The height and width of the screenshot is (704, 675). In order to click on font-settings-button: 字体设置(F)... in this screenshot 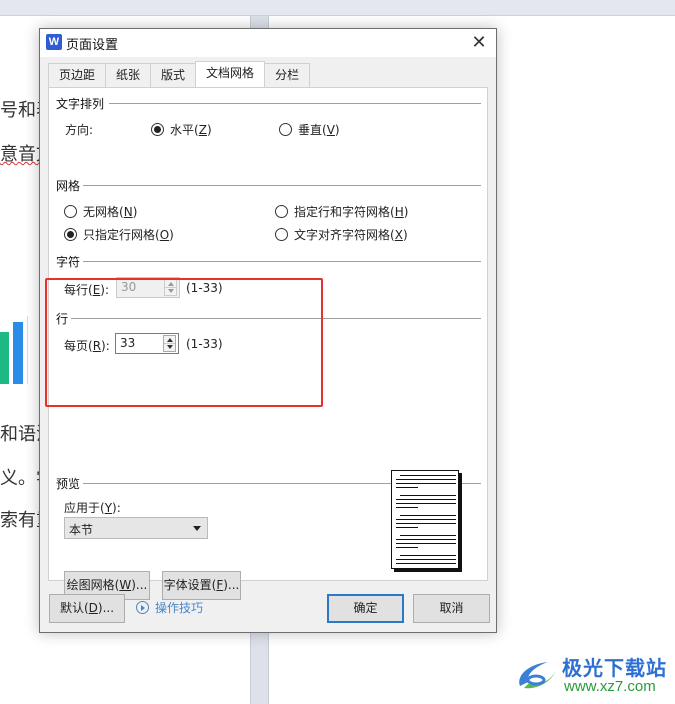, I will do `click(201, 585)`.